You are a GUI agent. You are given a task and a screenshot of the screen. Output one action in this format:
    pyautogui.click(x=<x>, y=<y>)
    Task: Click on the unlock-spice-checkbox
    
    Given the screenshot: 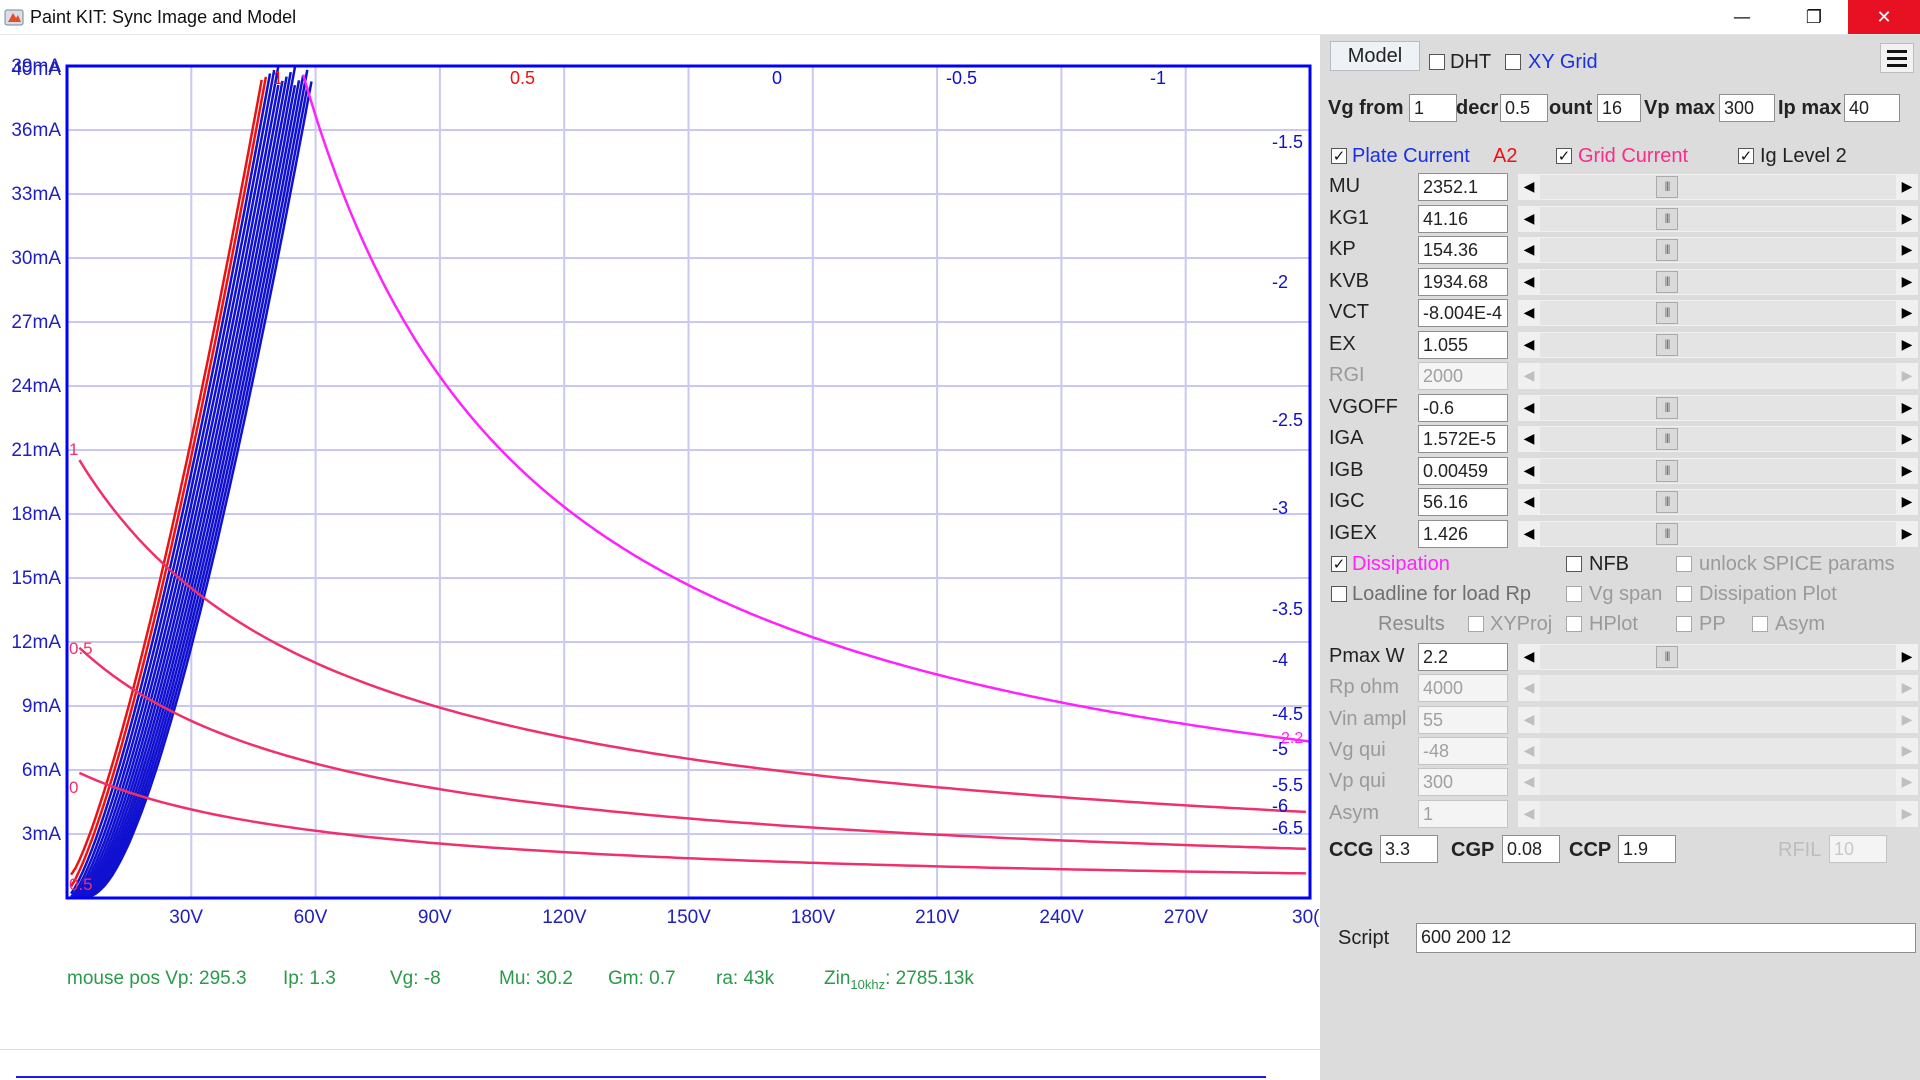 What is the action you would take?
    pyautogui.click(x=1684, y=564)
    